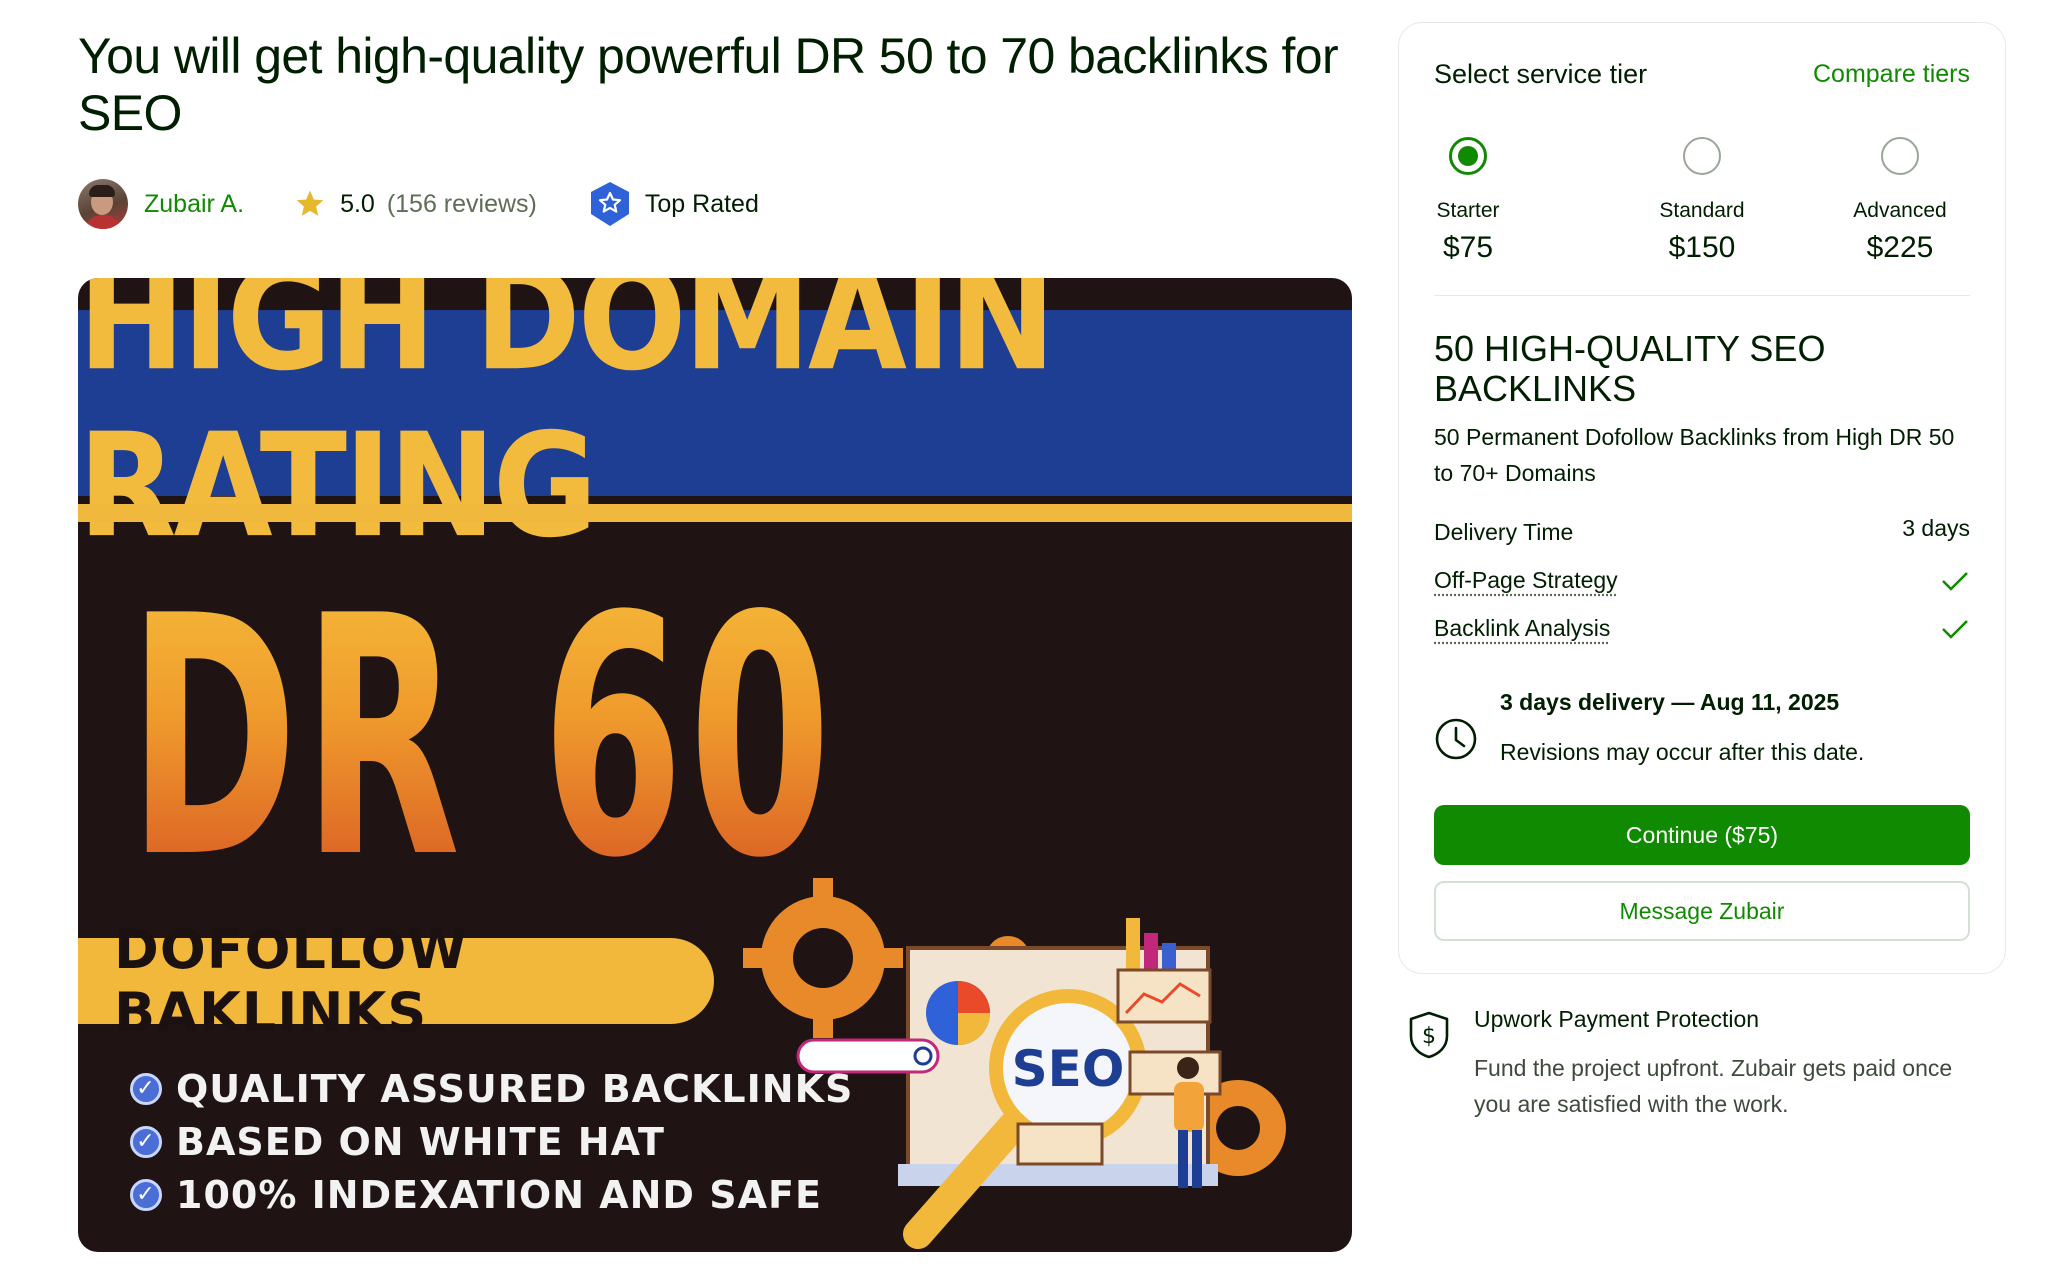  I want to click on tier-section-label: Select service tier, so click(1541, 74).